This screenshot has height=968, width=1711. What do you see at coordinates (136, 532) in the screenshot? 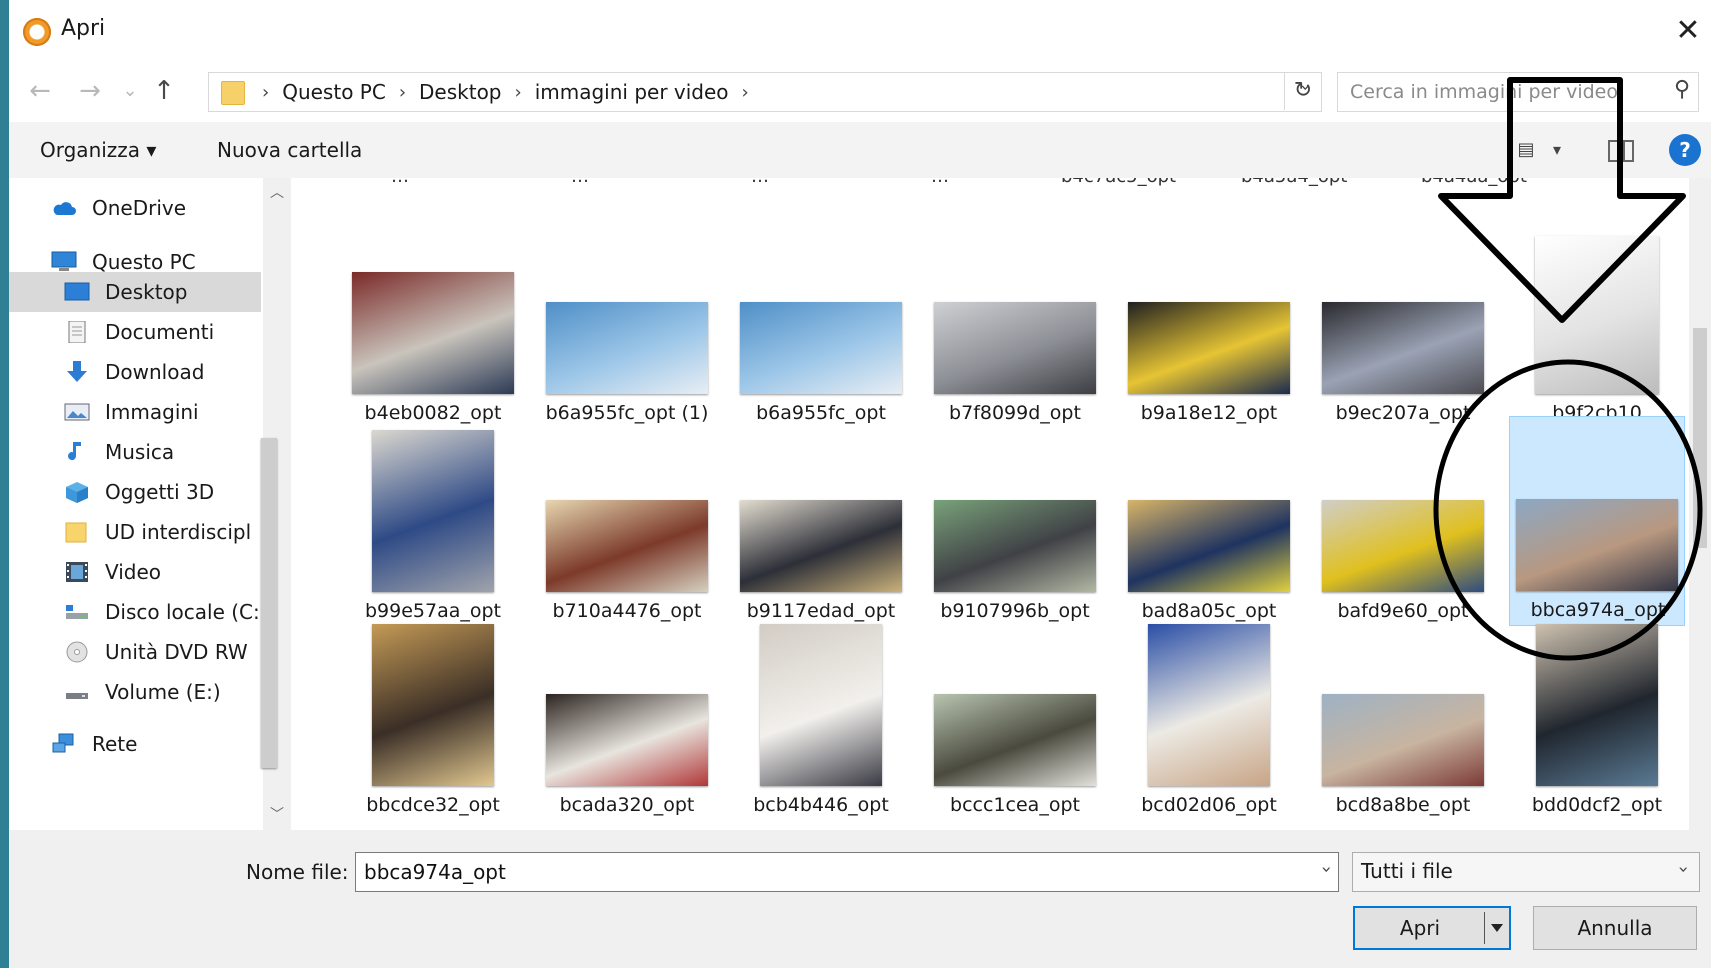
I see `sidebar-item-ud-interdisciplin: UD interdisciplin` at bounding box center [136, 532].